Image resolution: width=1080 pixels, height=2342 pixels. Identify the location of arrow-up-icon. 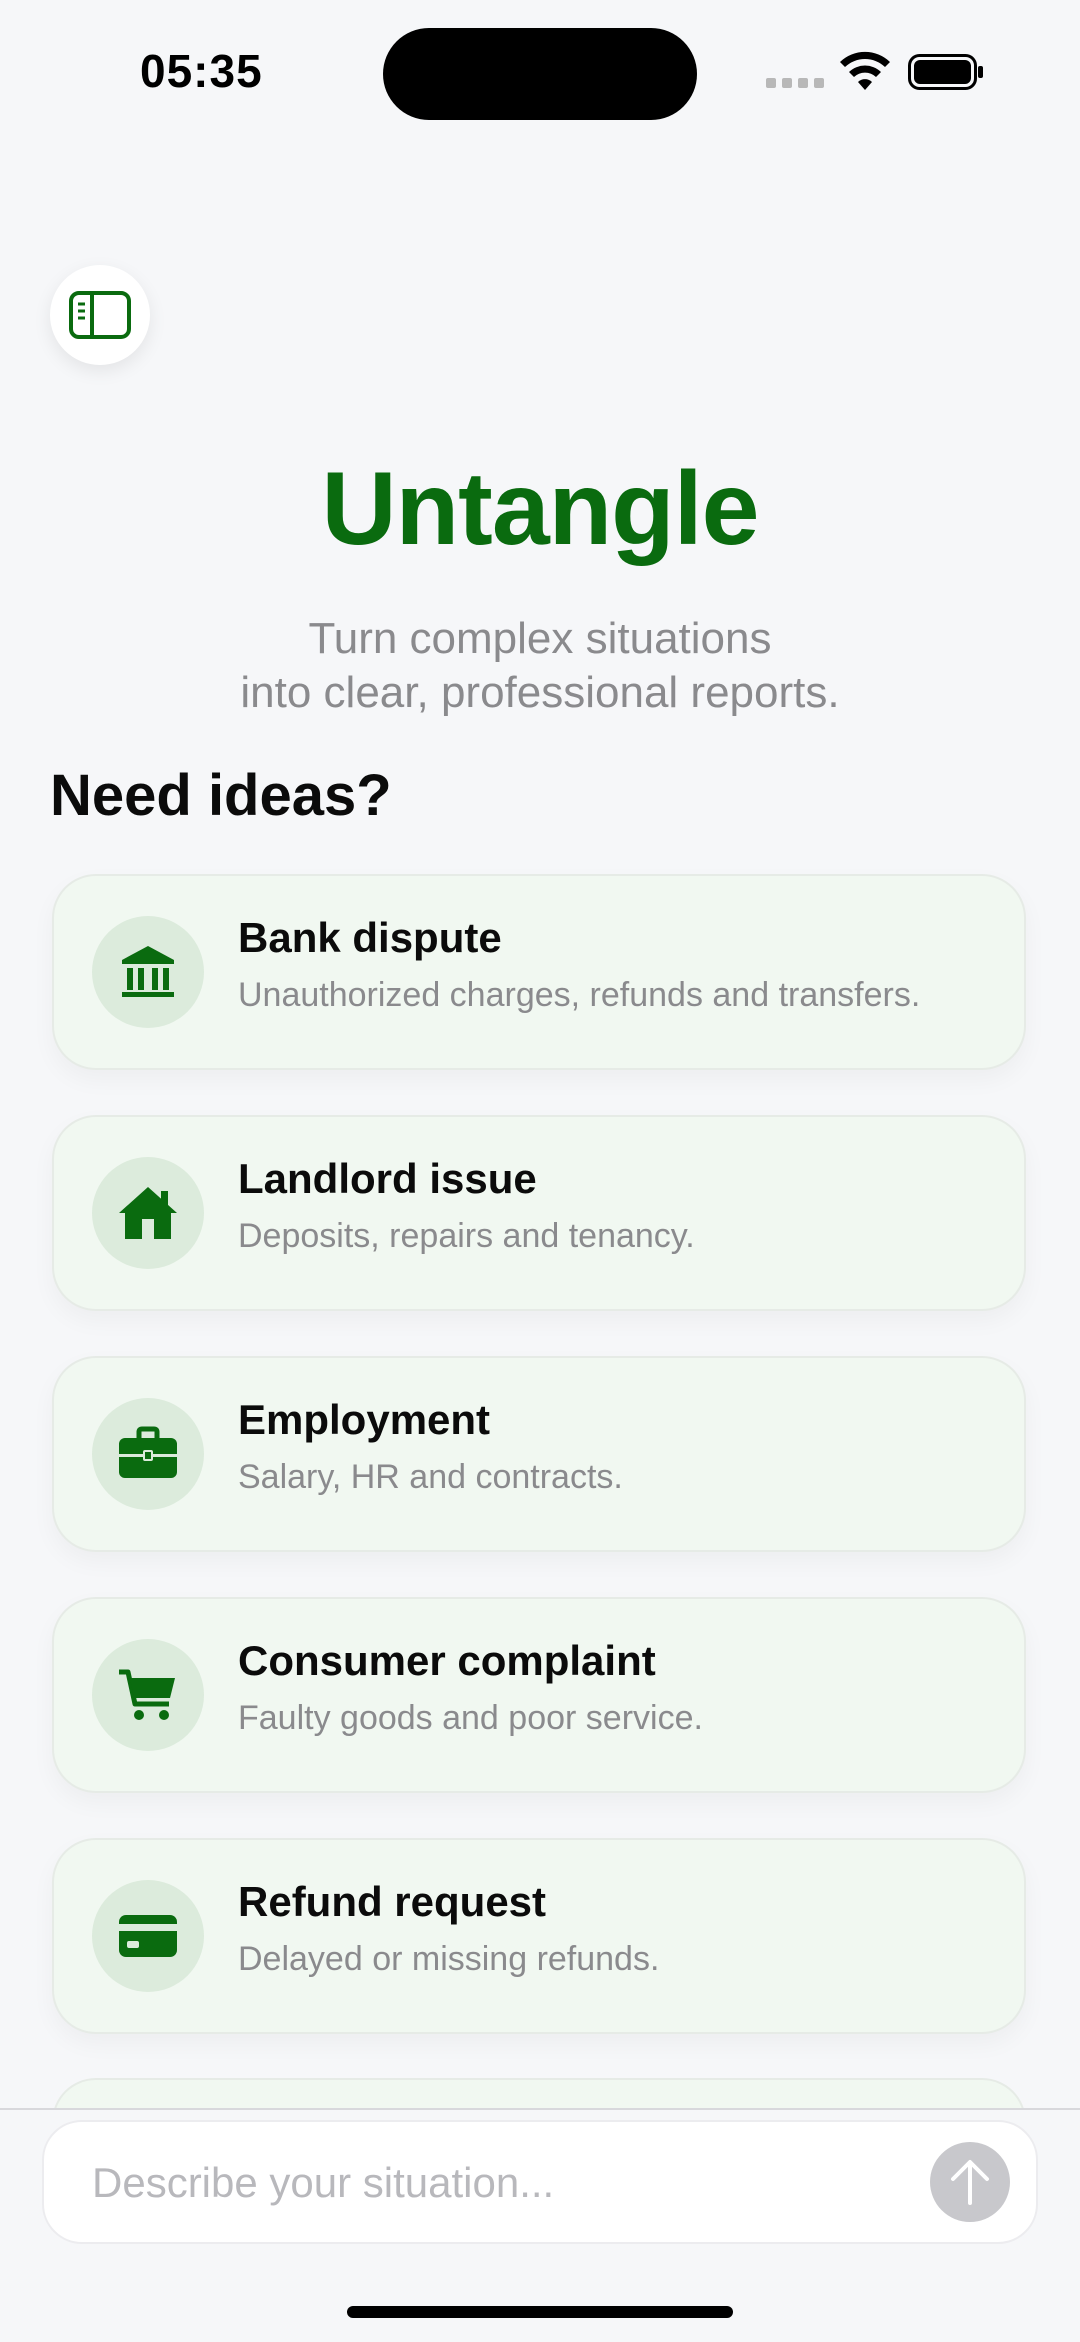
(970, 2182).